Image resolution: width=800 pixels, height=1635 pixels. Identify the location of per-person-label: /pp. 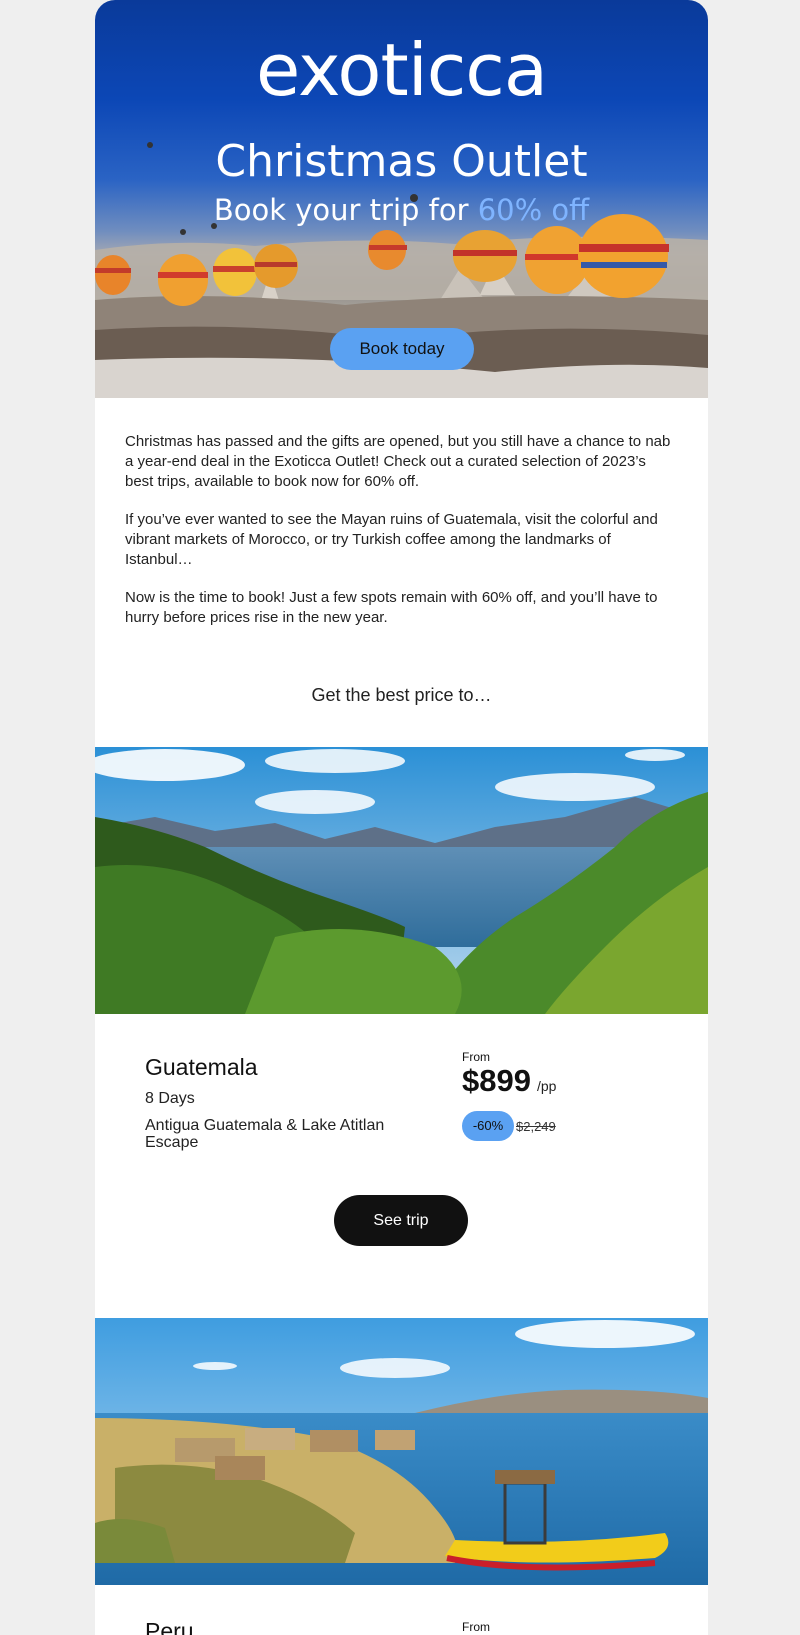
(546, 1086).